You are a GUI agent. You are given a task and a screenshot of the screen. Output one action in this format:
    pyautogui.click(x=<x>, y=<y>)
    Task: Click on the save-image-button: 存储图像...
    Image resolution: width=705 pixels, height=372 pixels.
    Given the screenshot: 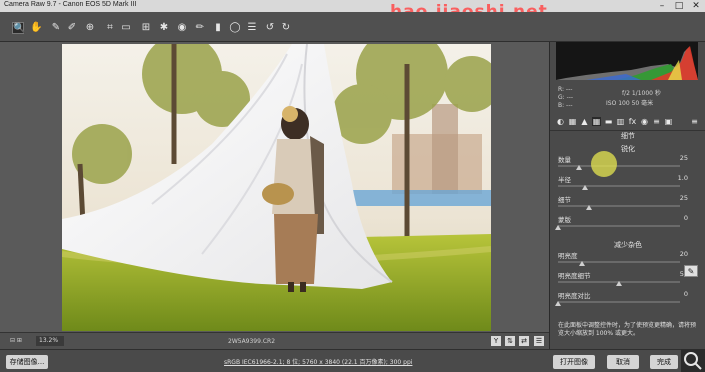 What is the action you would take?
    pyautogui.click(x=27, y=362)
    